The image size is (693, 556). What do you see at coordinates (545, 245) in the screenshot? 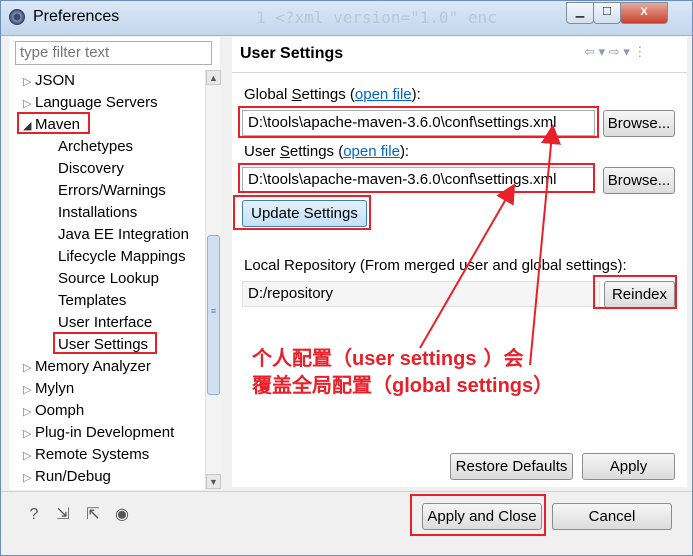
I see `arrow-to-global-settings` at bounding box center [545, 245].